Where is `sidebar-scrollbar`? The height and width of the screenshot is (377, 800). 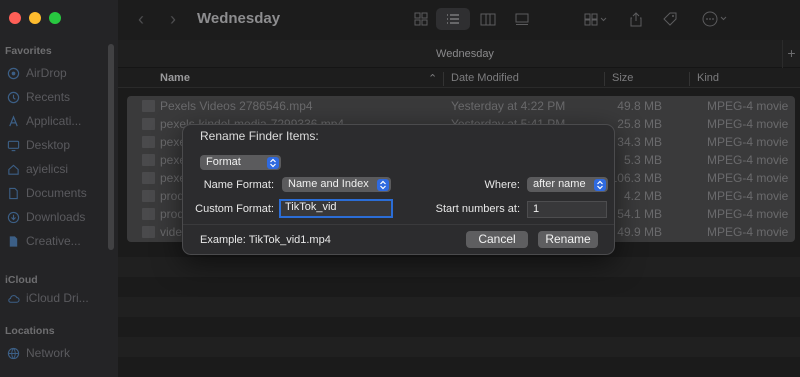
sidebar-scrollbar is located at coordinates (111, 147).